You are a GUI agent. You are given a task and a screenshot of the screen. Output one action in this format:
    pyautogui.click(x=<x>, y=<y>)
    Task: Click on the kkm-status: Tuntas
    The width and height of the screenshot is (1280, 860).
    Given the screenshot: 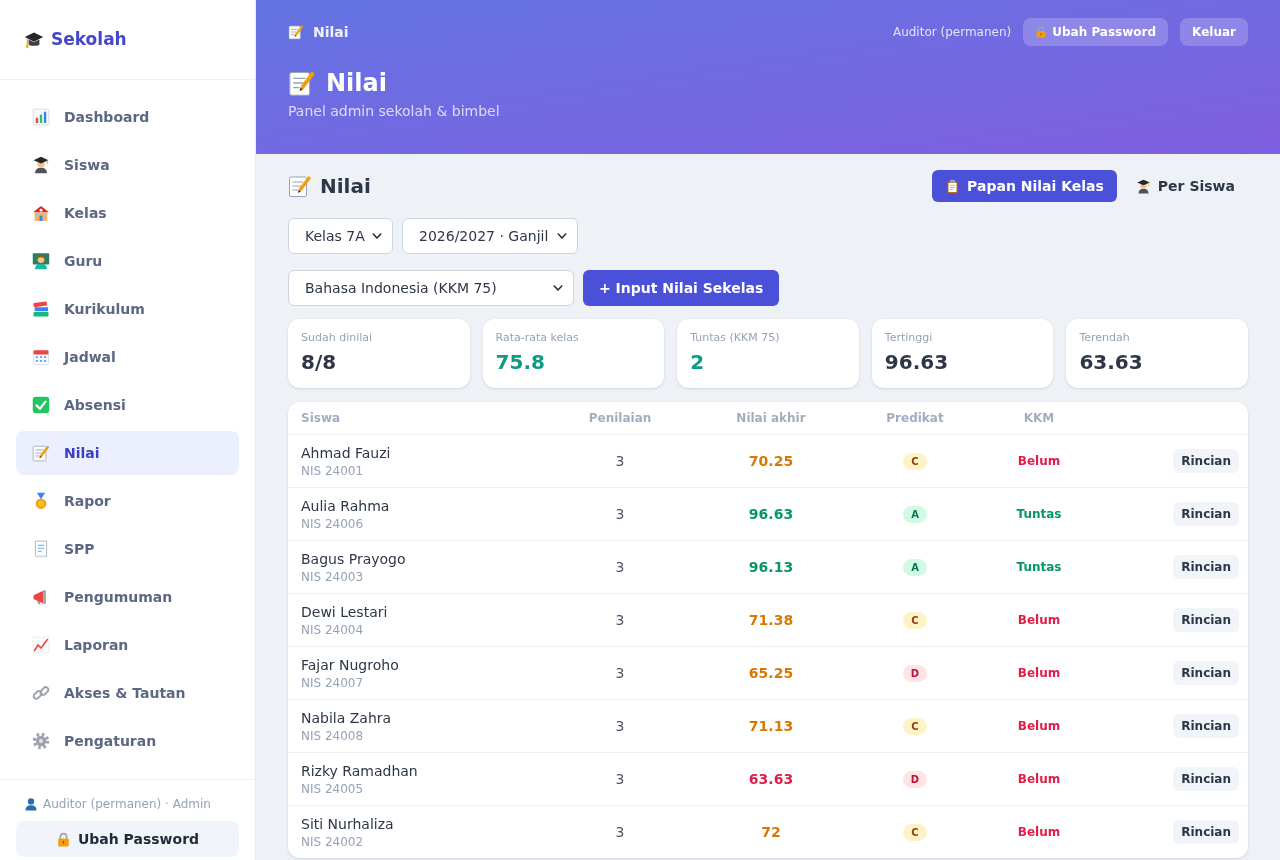 What is the action you would take?
    pyautogui.click(x=1039, y=567)
    